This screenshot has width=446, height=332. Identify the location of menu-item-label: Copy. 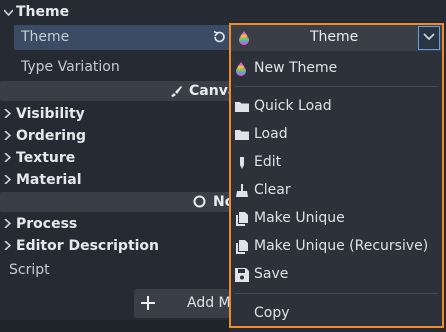
(272, 313).